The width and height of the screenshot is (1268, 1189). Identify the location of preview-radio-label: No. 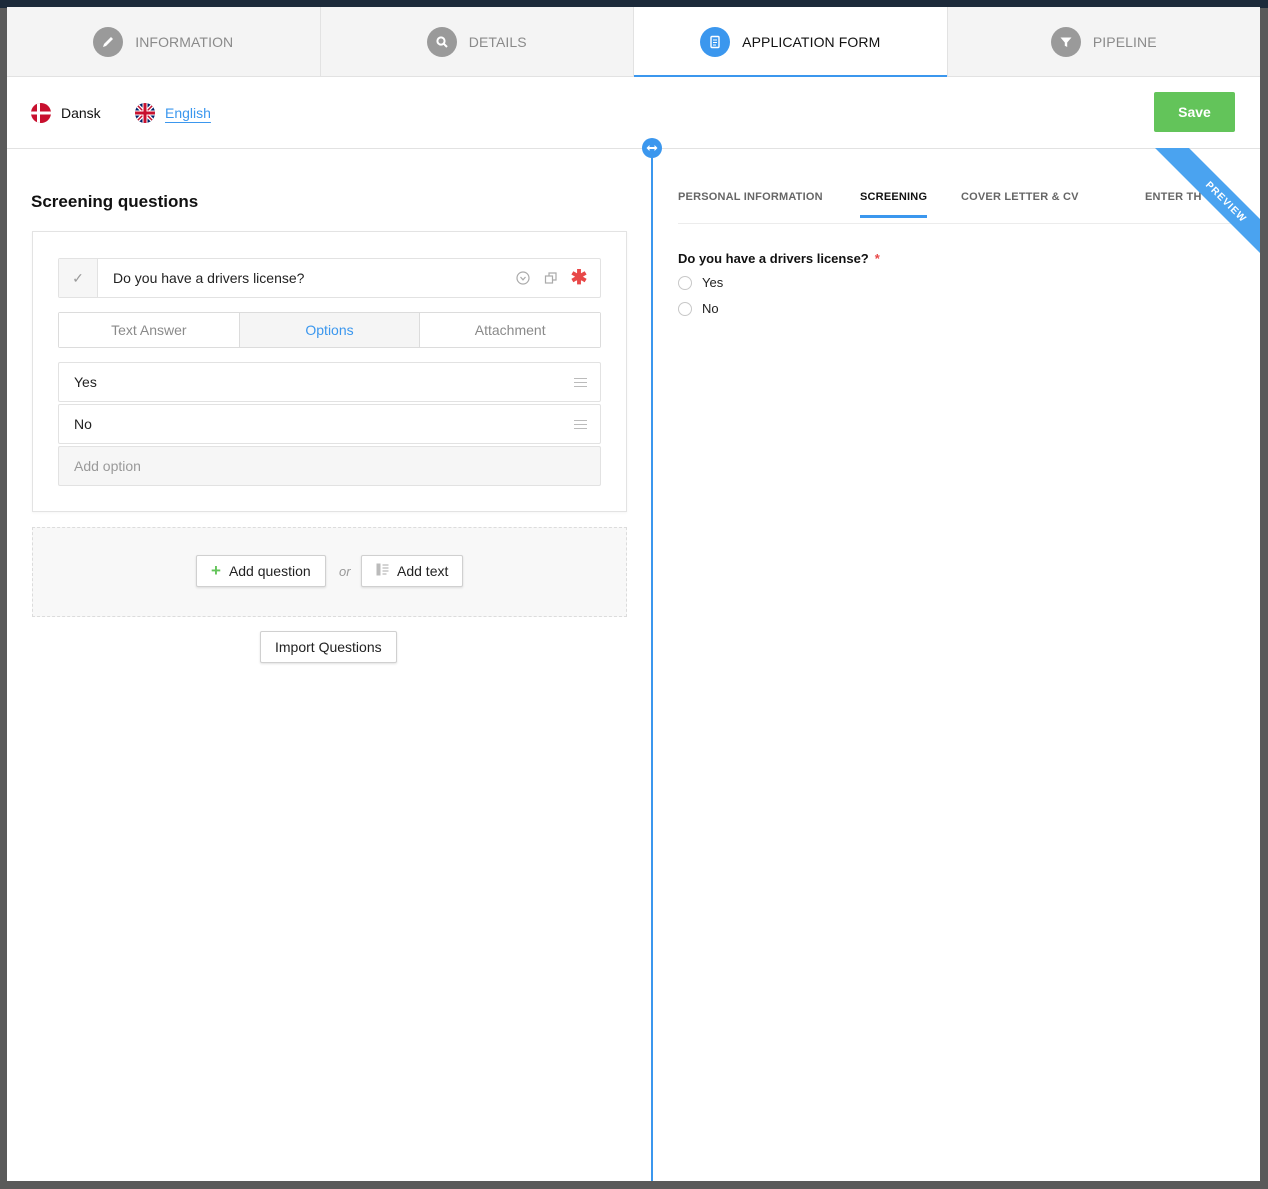
(710, 308).